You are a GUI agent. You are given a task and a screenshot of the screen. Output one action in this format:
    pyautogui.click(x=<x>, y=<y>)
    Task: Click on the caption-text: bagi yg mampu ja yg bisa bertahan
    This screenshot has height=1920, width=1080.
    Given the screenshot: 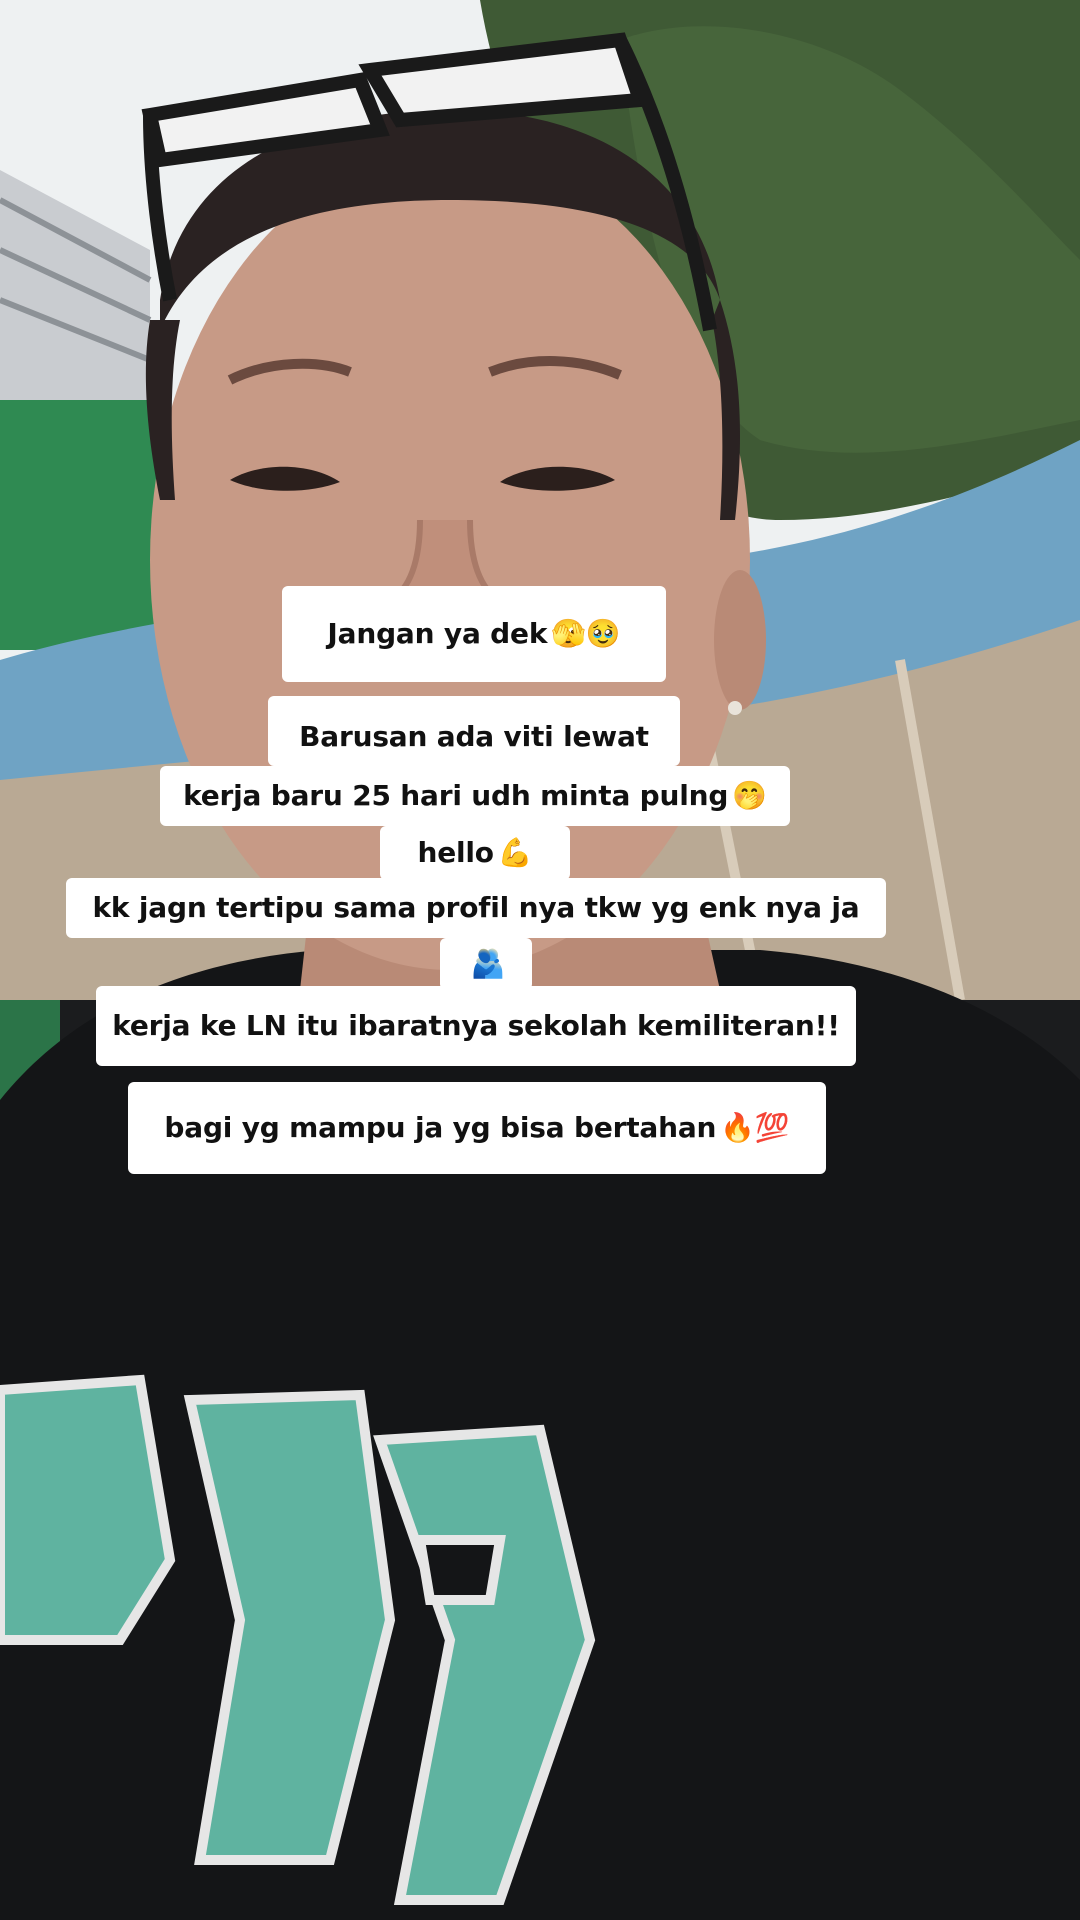 What is the action you would take?
    pyautogui.click(x=440, y=1127)
    